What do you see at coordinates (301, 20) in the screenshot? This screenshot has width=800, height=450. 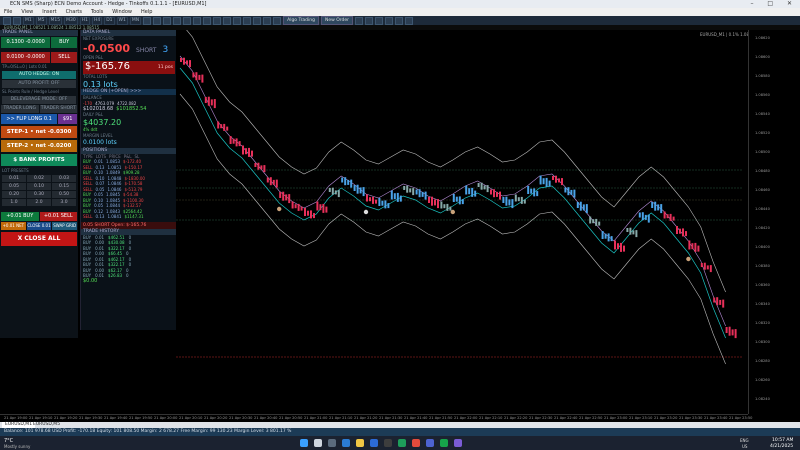 I see `algo-trading-button: Algo Trading` at bounding box center [301, 20].